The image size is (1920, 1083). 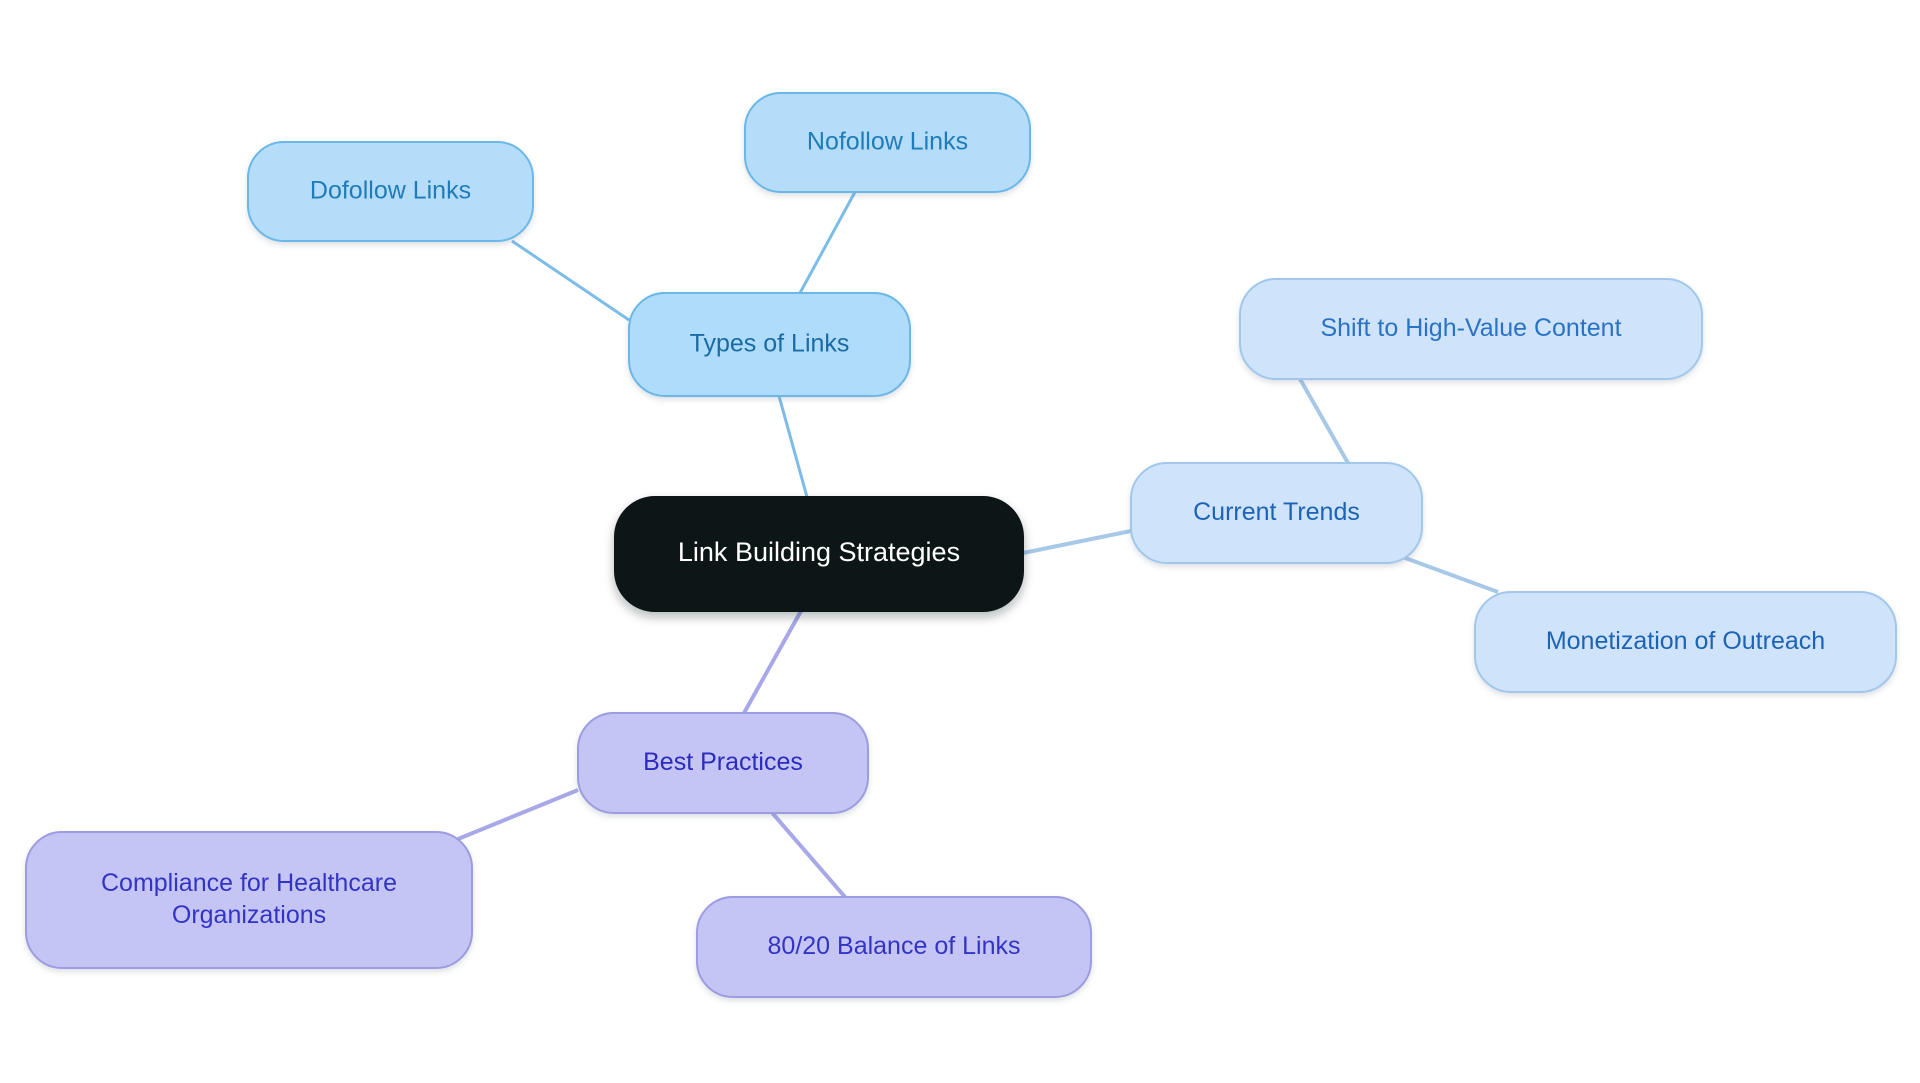 I want to click on node-label-line: Shift to High-Value Content, so click(x=1470, y=328).